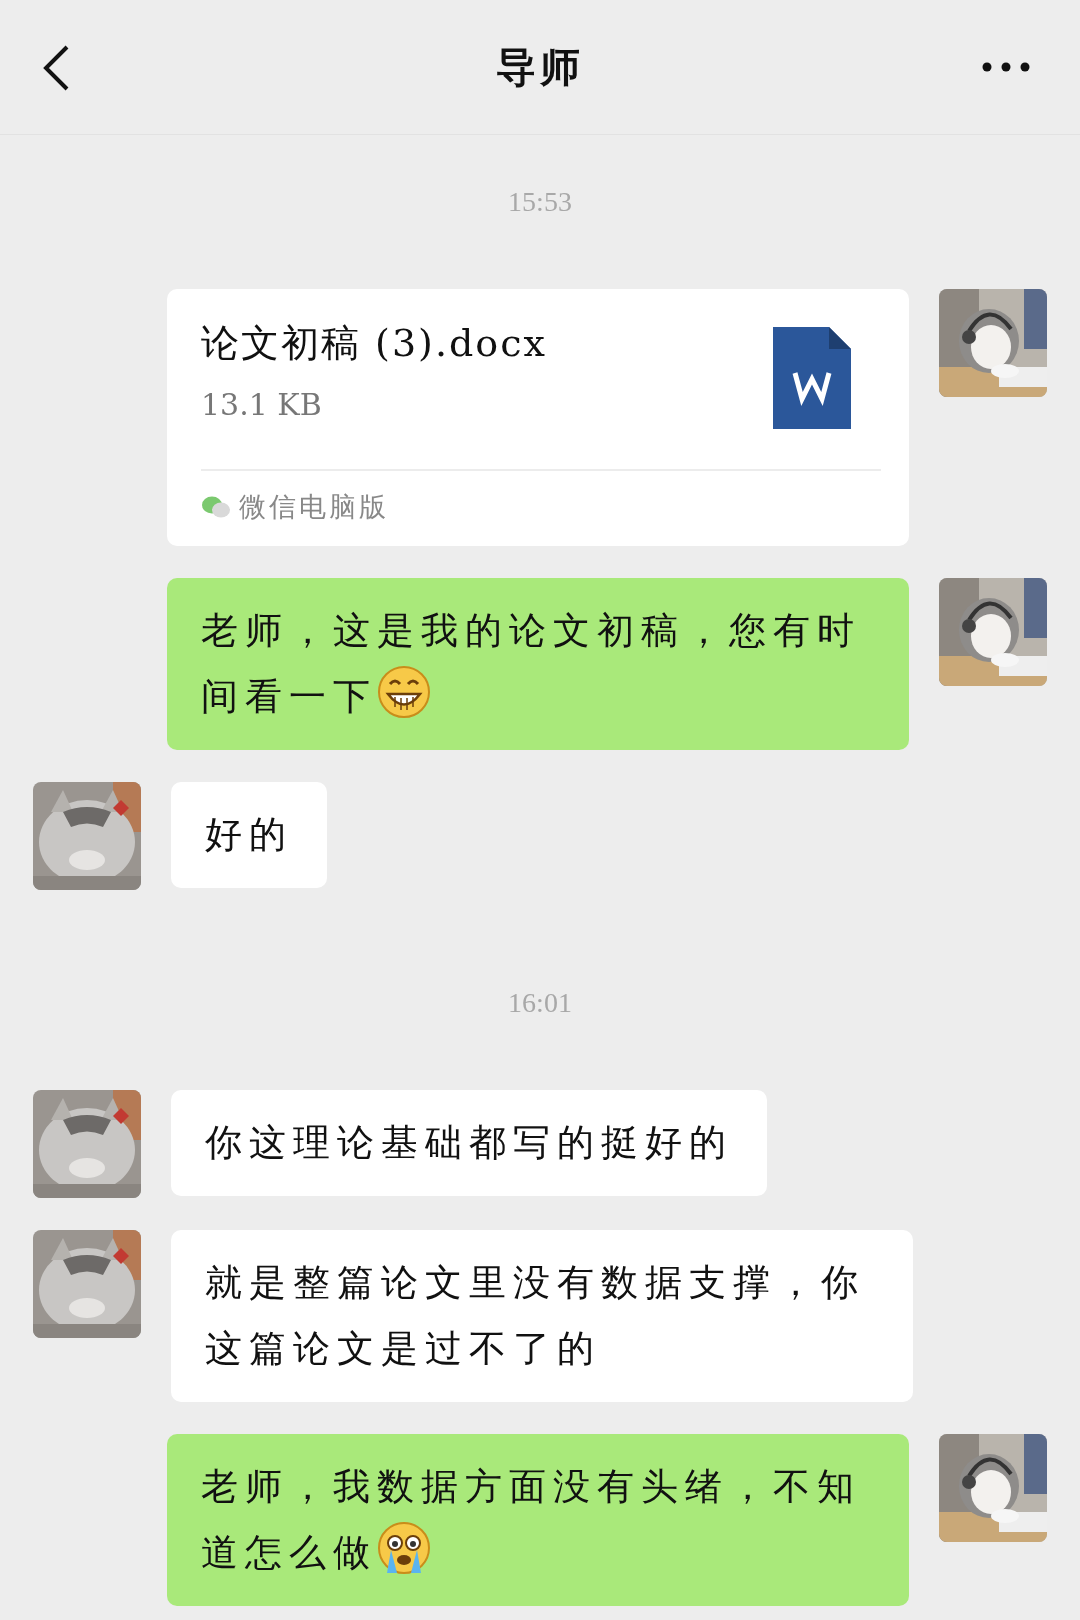 This screenshot has width=1080, height=1620. What do you see at coordinates (56, 68) in the screenshot?
I see `back-icon` at bounding box center [56, 68].